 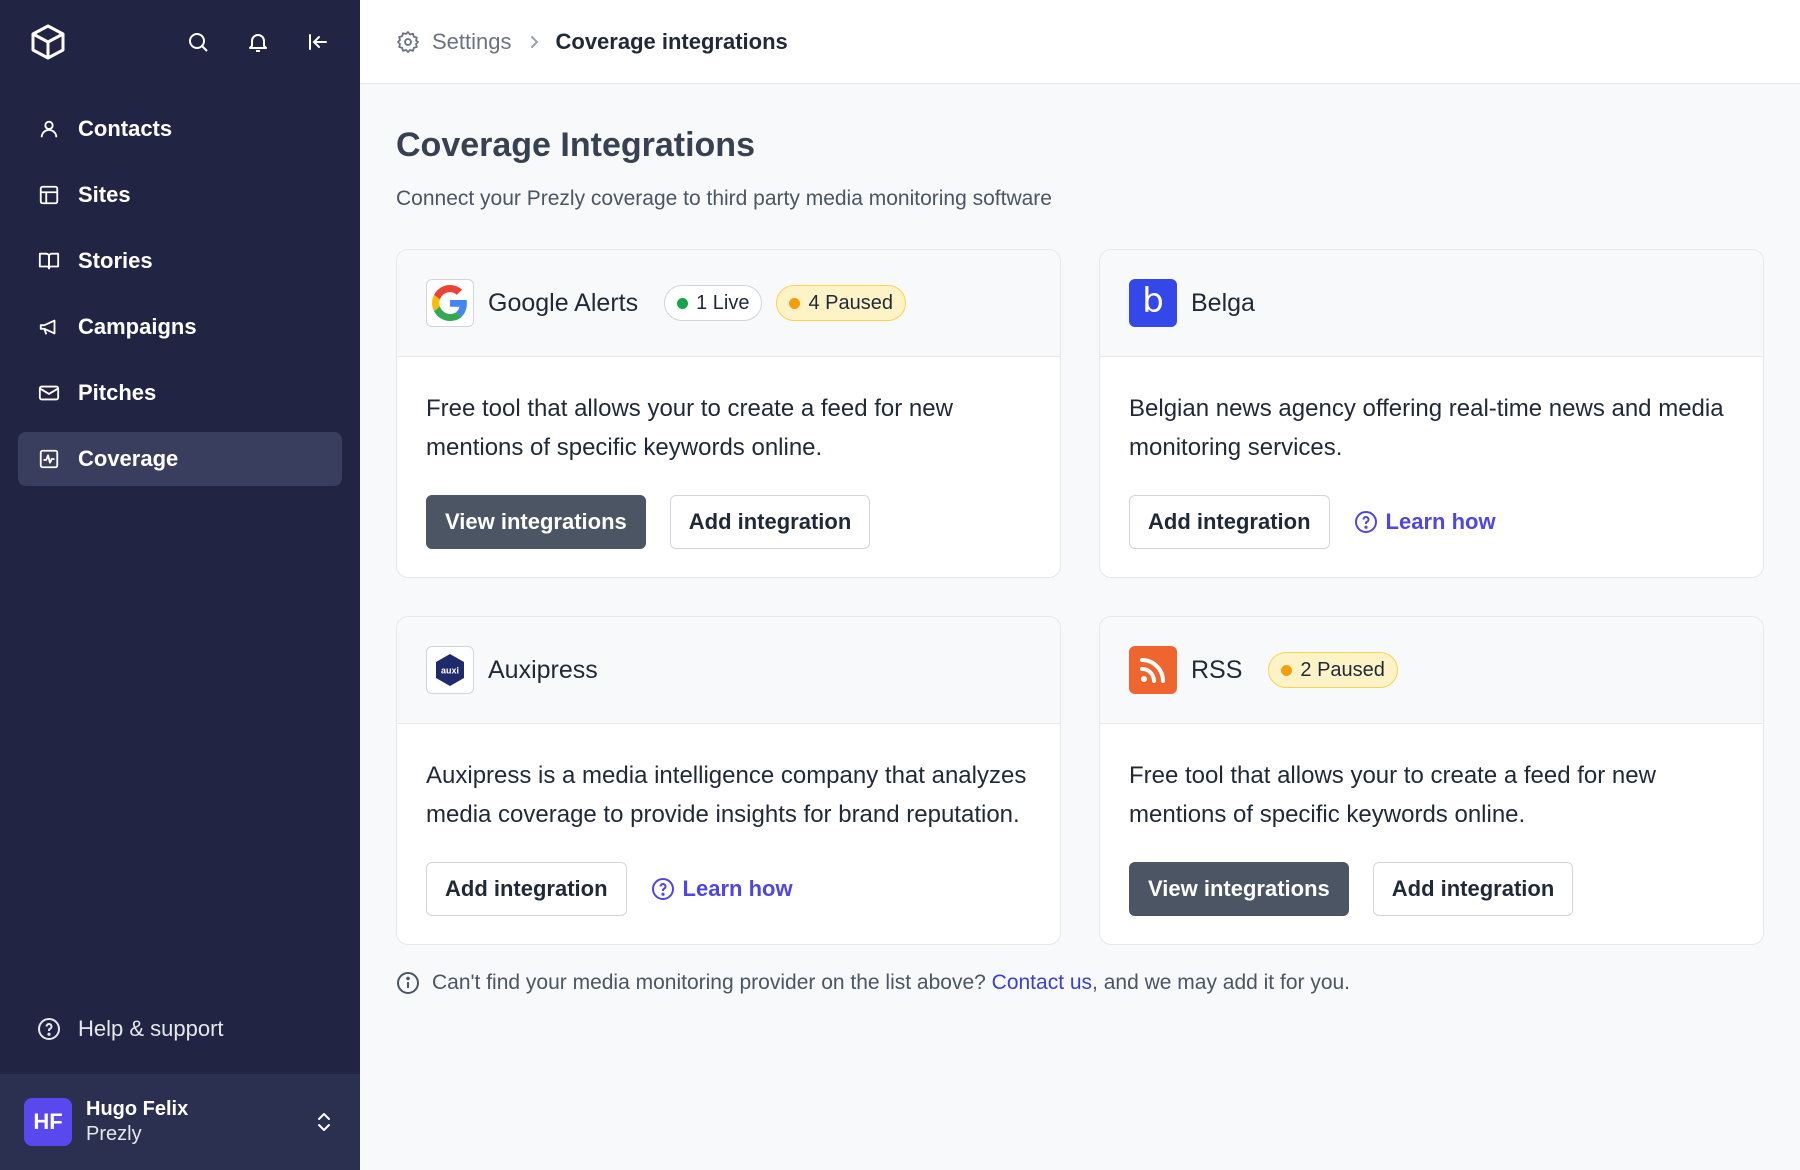 What do you see at coordinates (408, 983) in the screenshot?
I see `info-icon` at bounding box center [408, 983].